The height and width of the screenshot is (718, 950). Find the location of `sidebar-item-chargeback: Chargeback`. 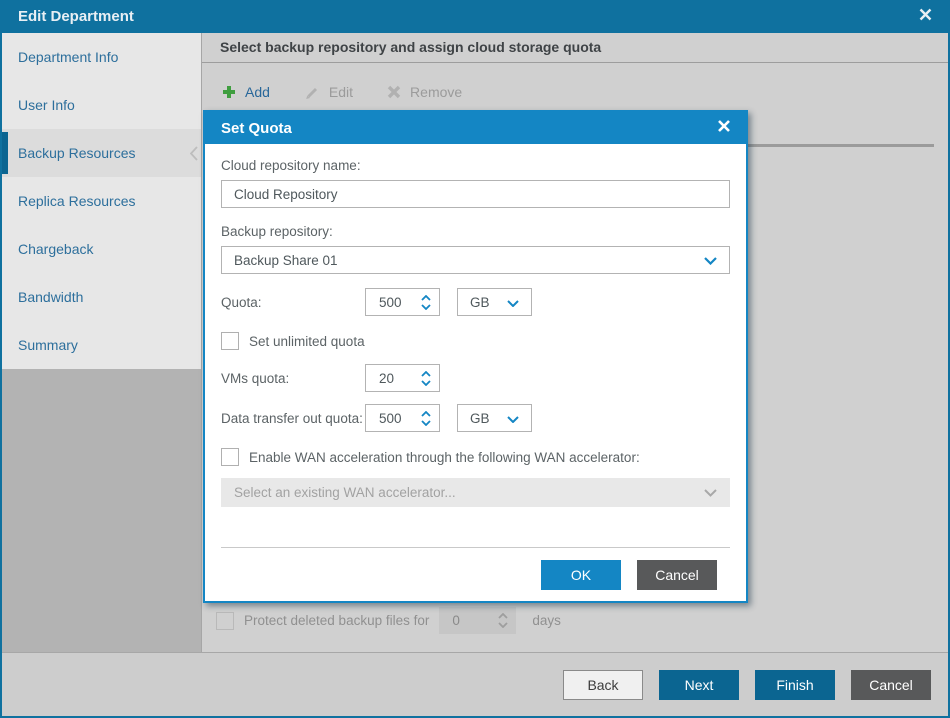

sidebar-item-chargeback: Chargeback is located at coordinates (101, 249).